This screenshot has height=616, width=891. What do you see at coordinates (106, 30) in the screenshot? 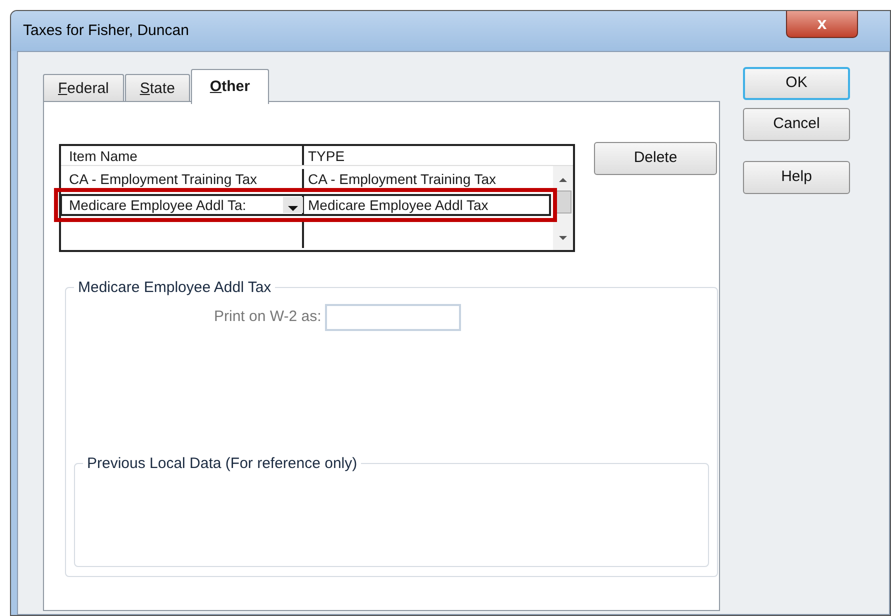
I see `window-title: Taxes for Fisher, Duncan` at bounding box center [106, 30].